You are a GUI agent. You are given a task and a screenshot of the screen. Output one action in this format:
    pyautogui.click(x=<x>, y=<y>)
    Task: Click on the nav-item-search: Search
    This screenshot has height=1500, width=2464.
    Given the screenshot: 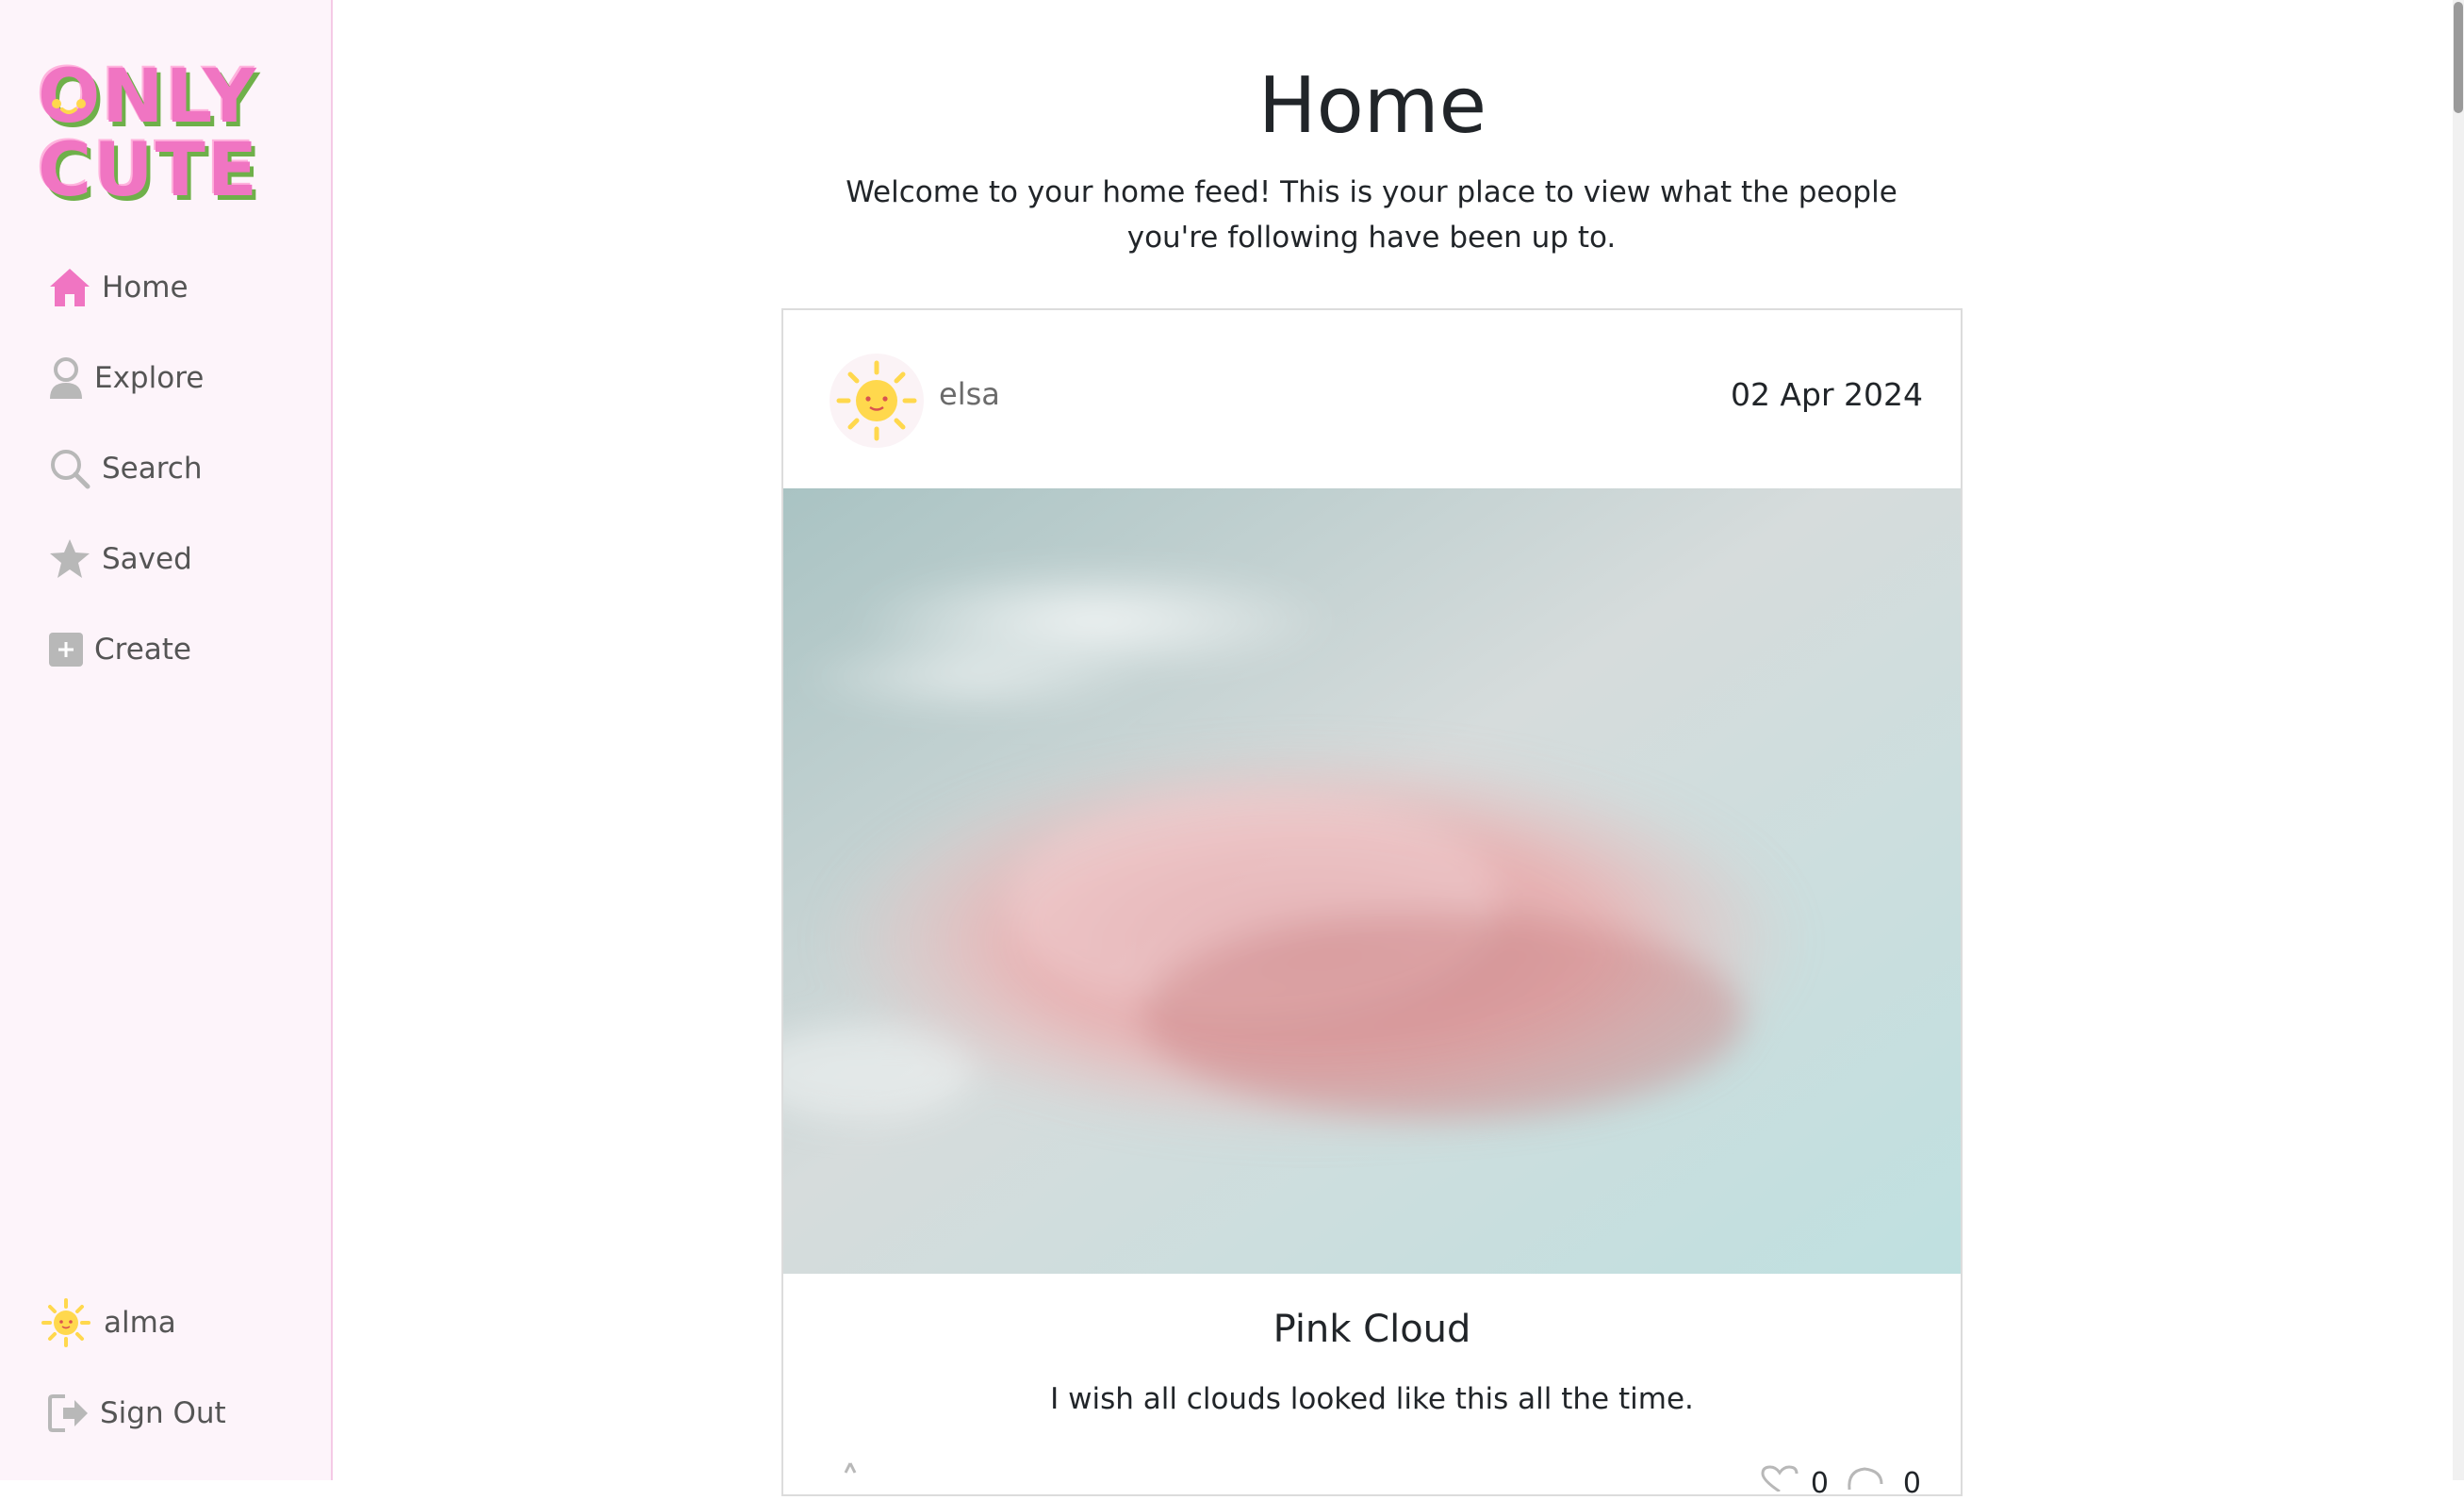 What is the action you would take?
    pyautogui.click(x=125, y=468)
    